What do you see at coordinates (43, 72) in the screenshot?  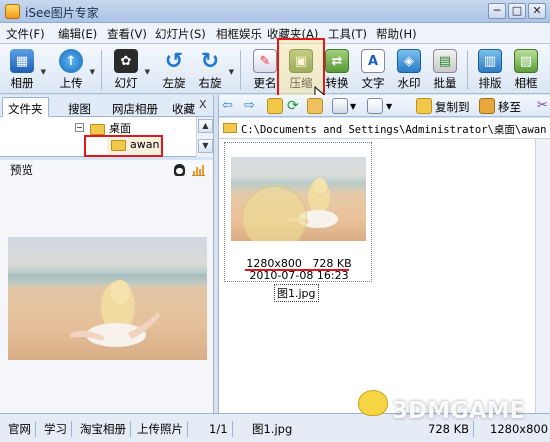 I see `album-dropdown-icon: ▼` at bounding box center [43, 72].